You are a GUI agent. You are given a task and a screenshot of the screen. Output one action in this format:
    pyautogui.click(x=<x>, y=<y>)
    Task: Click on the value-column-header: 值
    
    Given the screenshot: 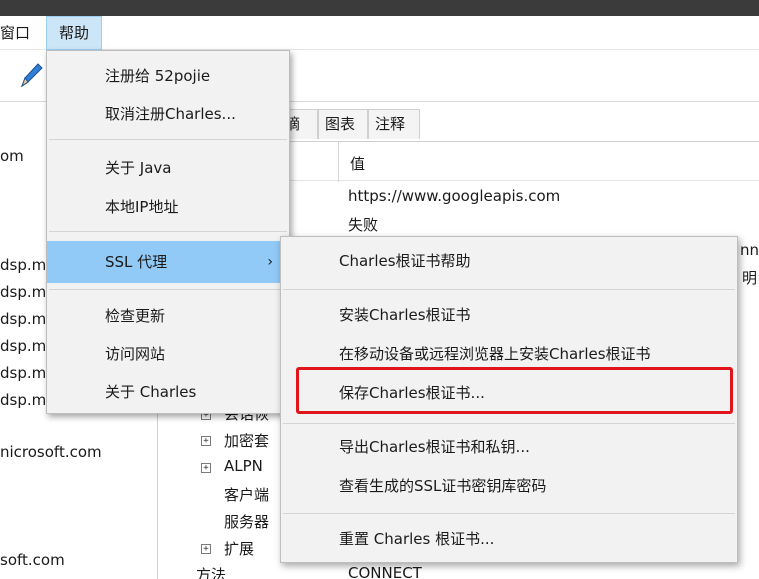 What is the action you would take?
    pyautogui.click(x=358, y=164)
    